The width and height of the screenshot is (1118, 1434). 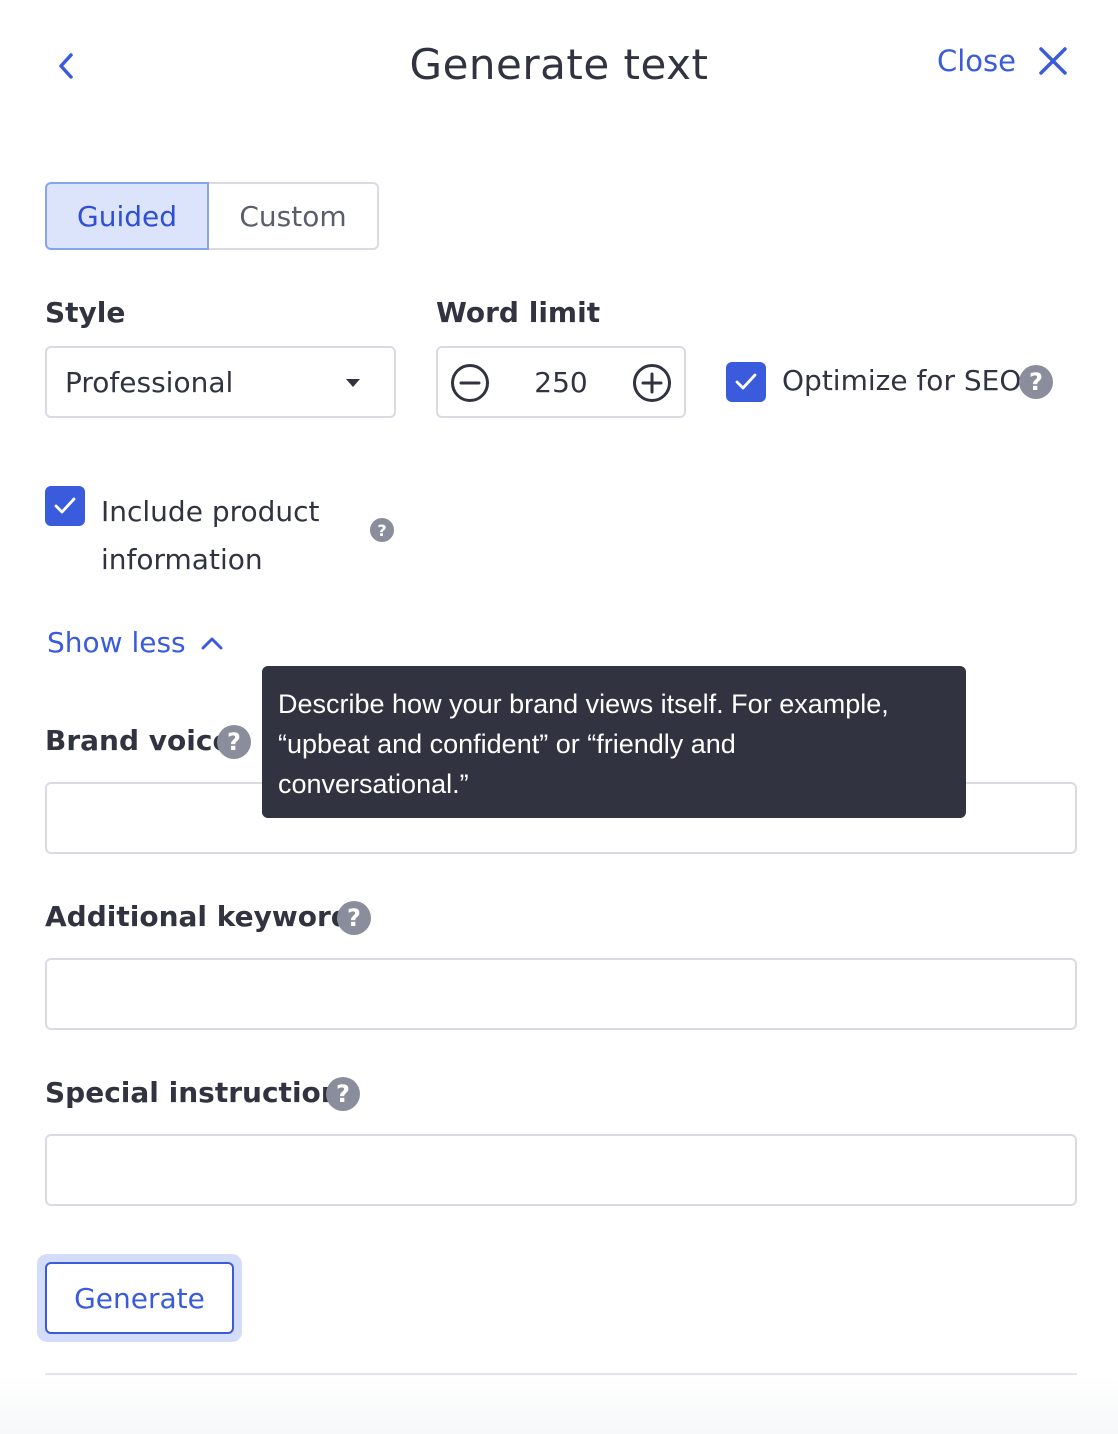 I want to click on tab-custom: Custom, so click(x=294, y=216).